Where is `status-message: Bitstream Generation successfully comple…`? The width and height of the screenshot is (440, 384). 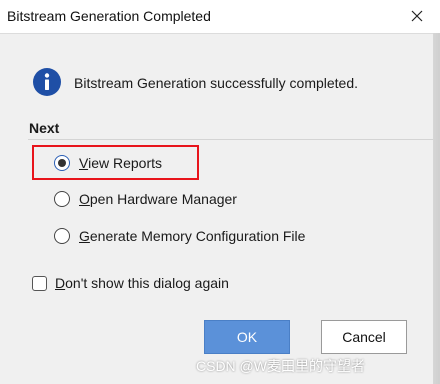
status-message: Bitstream Generation successfully comple… is located at coordinates (216, 83).